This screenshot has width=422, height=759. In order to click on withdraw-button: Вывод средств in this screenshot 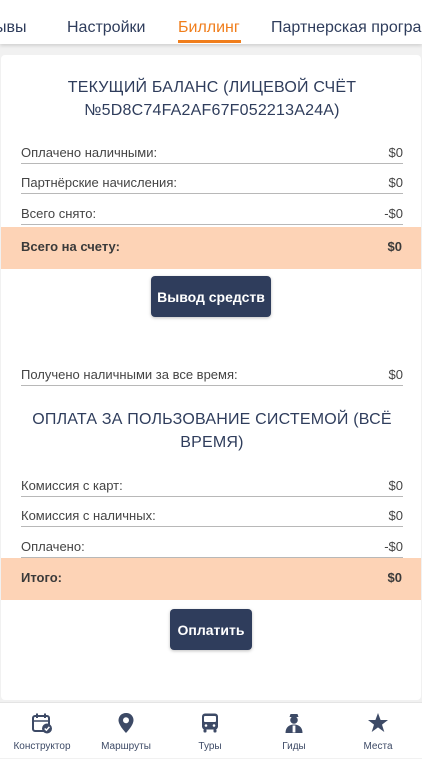, I will do `click(211, 296)`.